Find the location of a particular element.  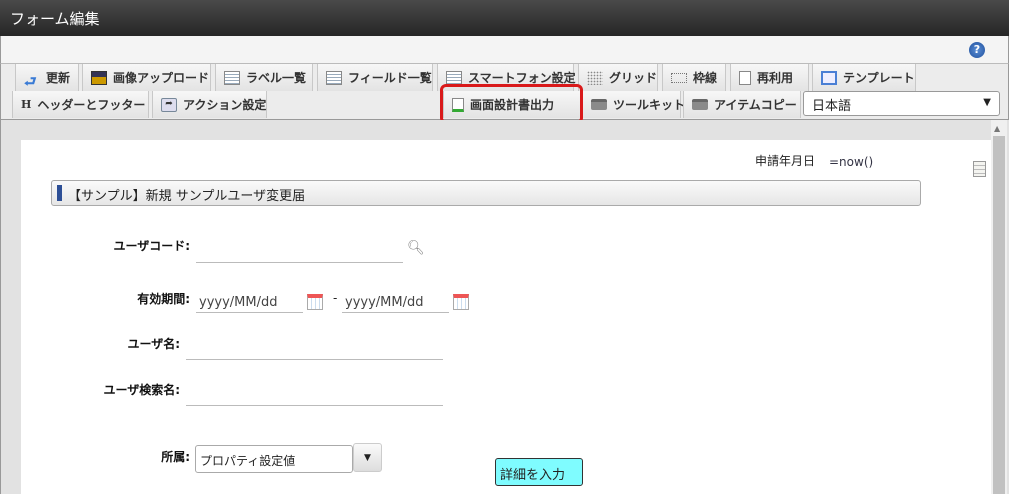

tab-action-settings: ➦ アクション設定 is located at coordinates (209, 104).